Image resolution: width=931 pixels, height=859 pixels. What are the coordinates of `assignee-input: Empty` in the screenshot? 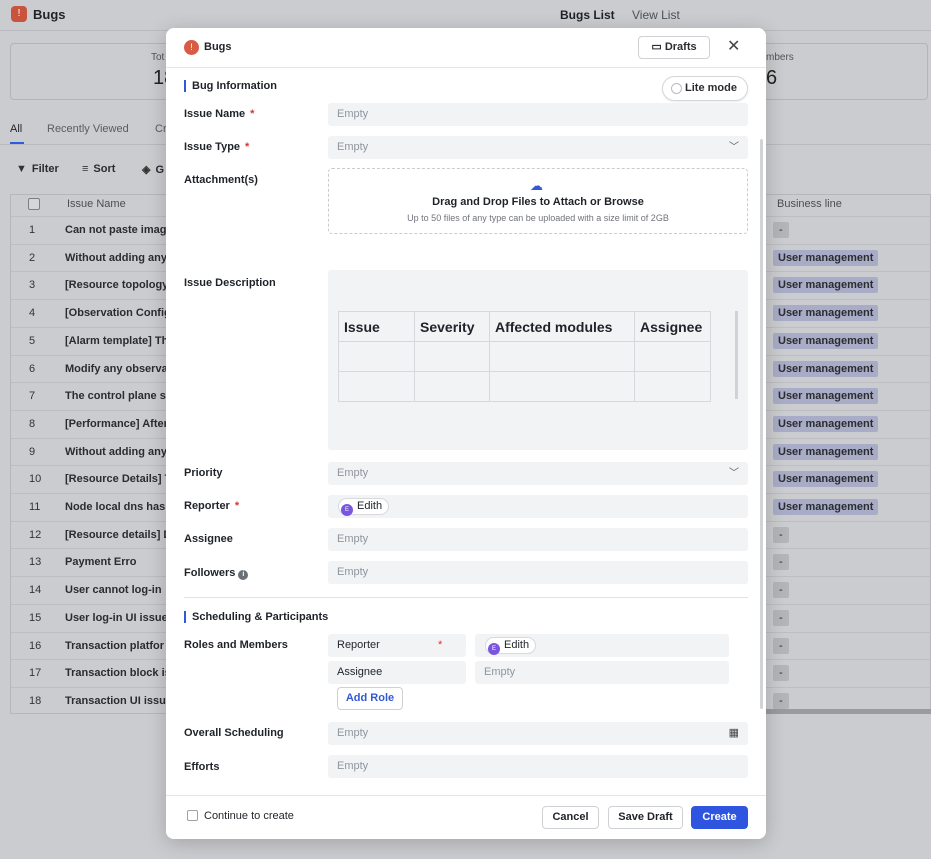 It's located at (538, 539).